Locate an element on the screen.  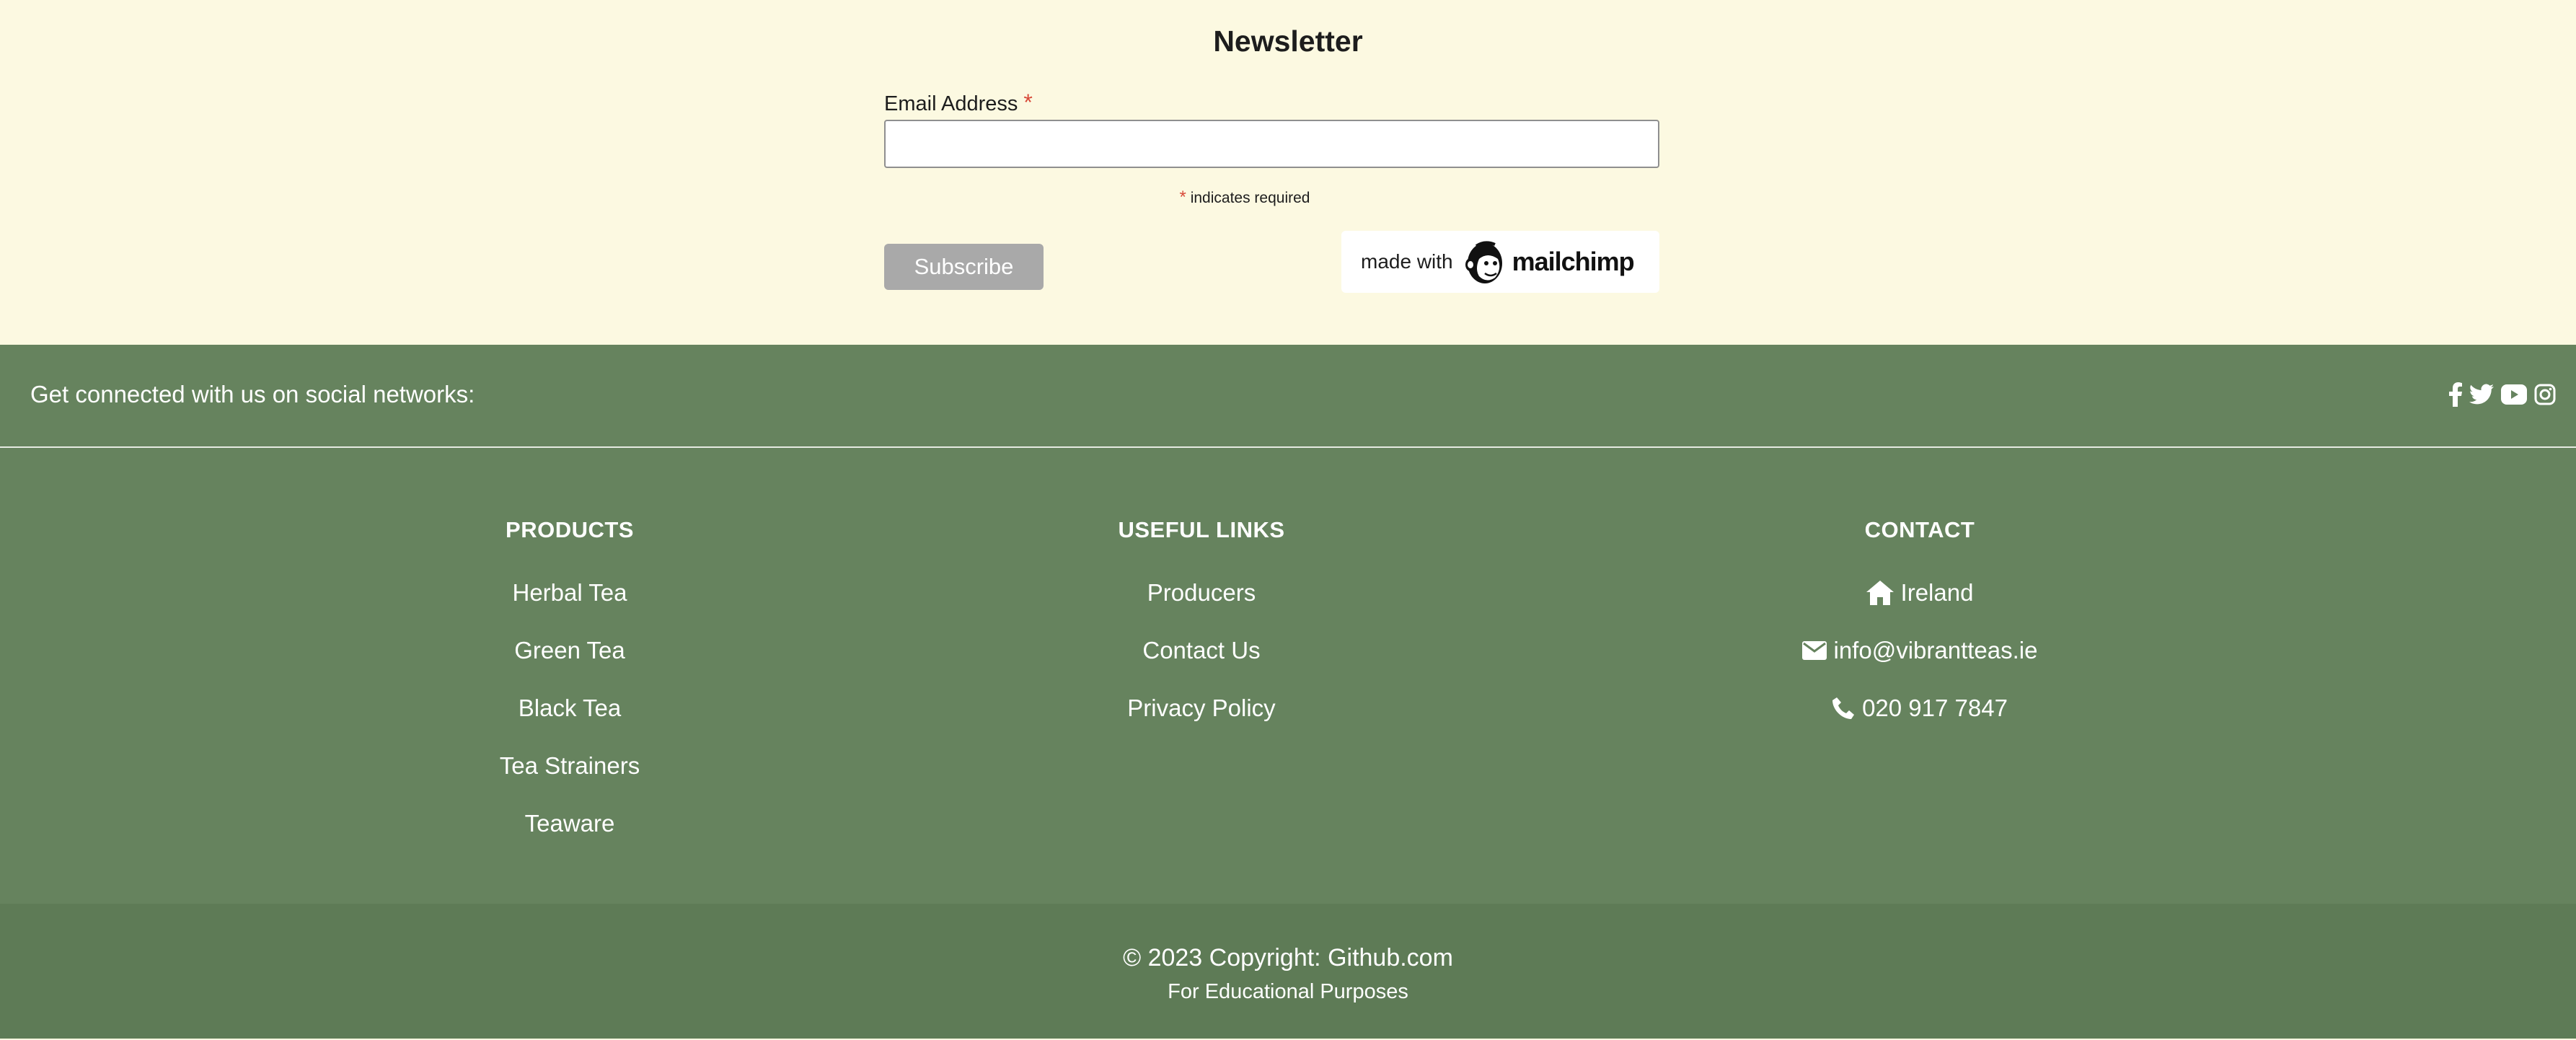
youtube-icon is located at coordinates (2514, 395).